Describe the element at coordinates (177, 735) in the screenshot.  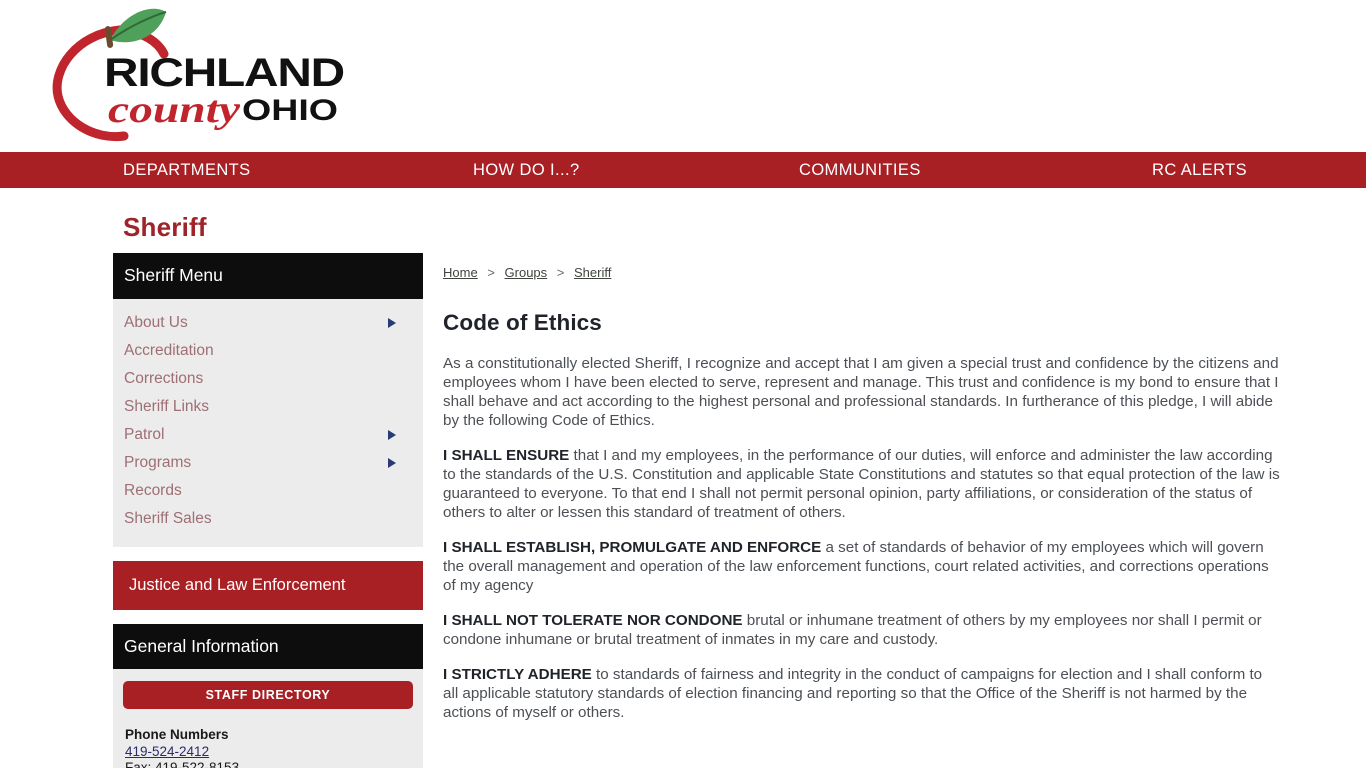
I see `phone-numbers-title: Phone Numbers` at that location.